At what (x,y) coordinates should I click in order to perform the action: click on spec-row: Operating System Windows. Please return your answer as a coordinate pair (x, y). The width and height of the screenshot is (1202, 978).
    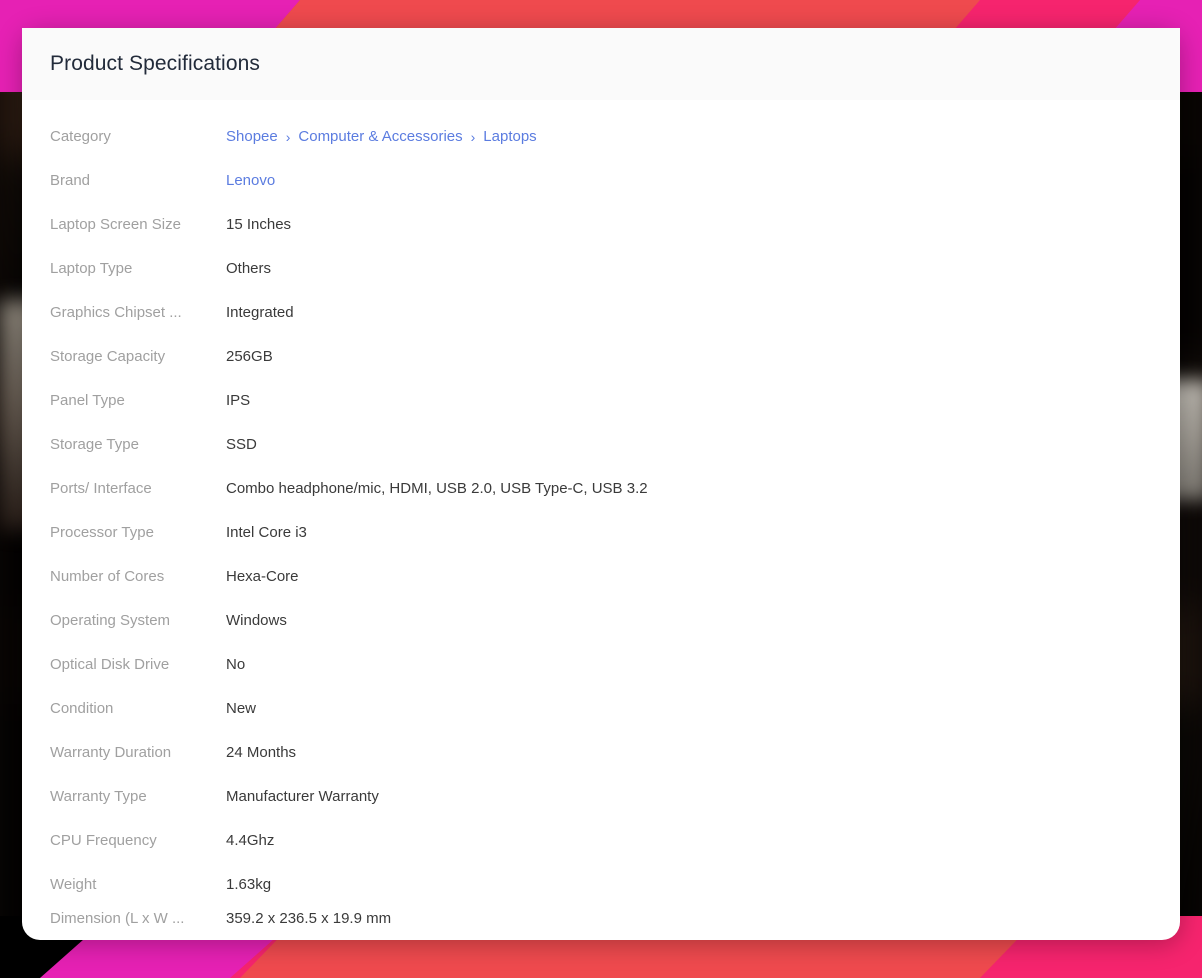
    Looking at the image, I should click on (601, 632).